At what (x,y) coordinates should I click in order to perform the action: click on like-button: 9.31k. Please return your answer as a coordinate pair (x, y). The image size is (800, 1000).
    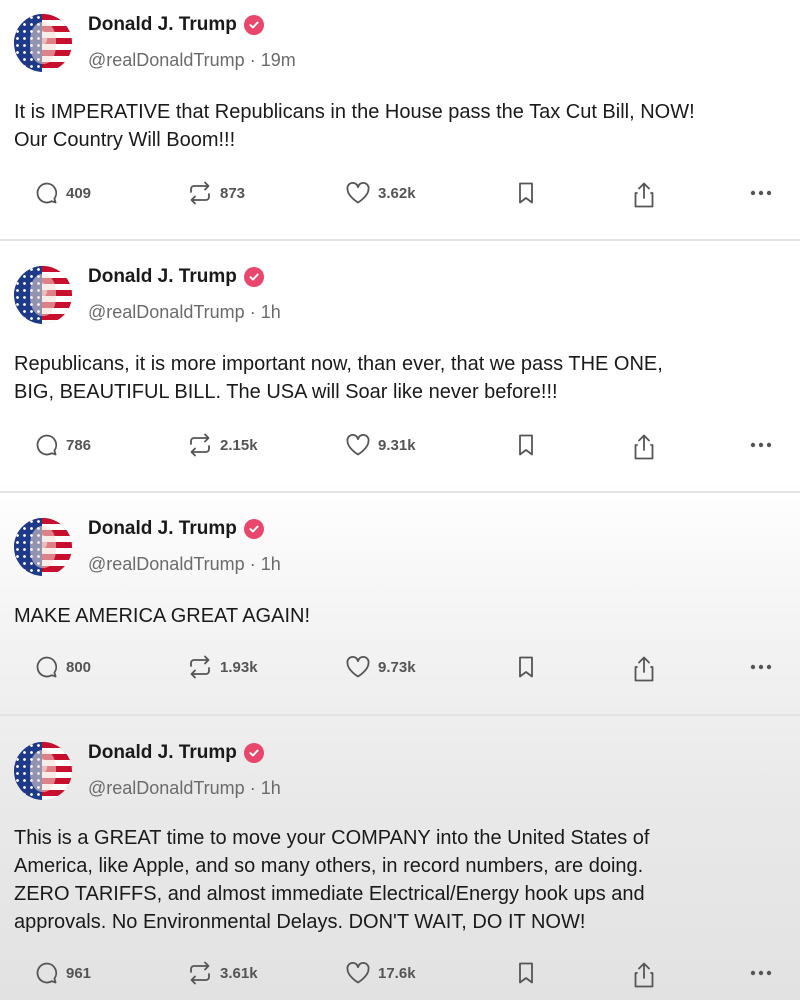
    Looking at the image, I should click on (380, 445).